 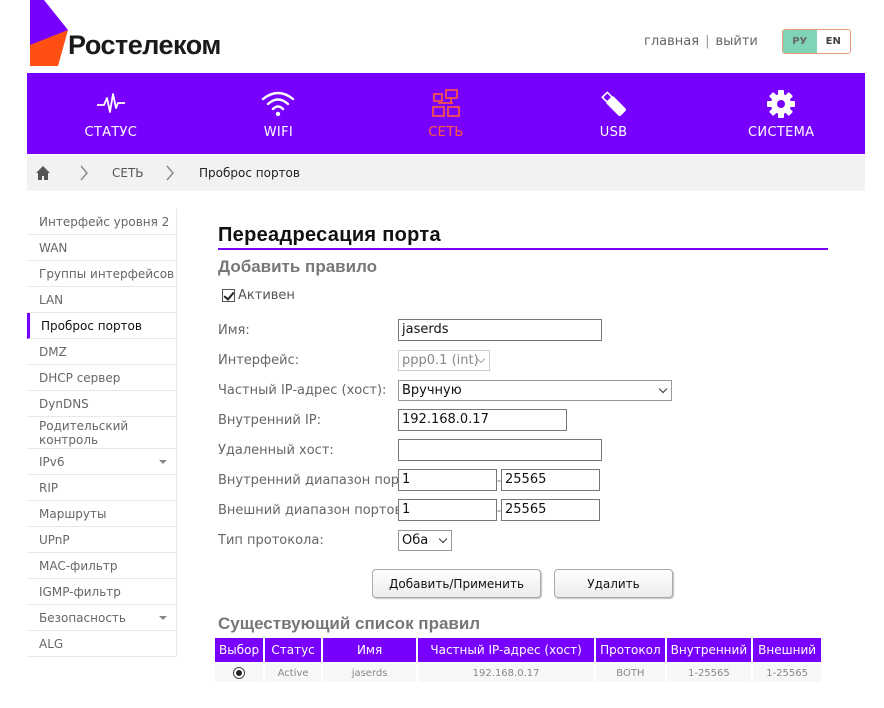 What do you see at coordinates (456, 583) in the screenshot?
I see `add-apply-button: Добавить/Применить` at bounding box center [456, 583].